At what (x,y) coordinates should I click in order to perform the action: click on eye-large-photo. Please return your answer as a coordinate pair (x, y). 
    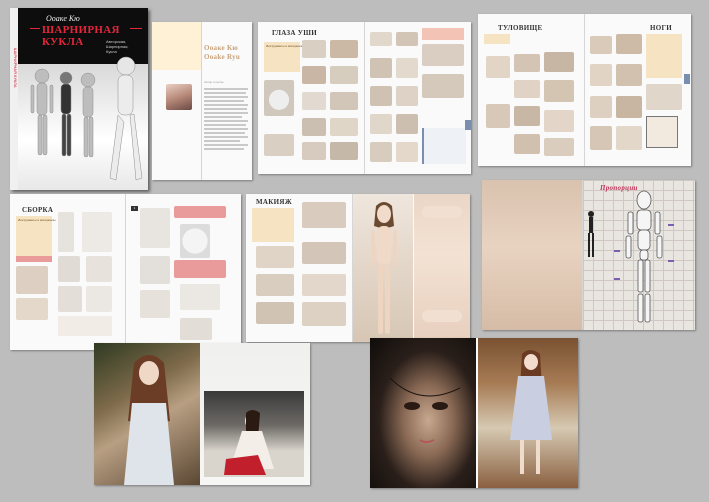
    Looking at the image, I should click on (279, 98).